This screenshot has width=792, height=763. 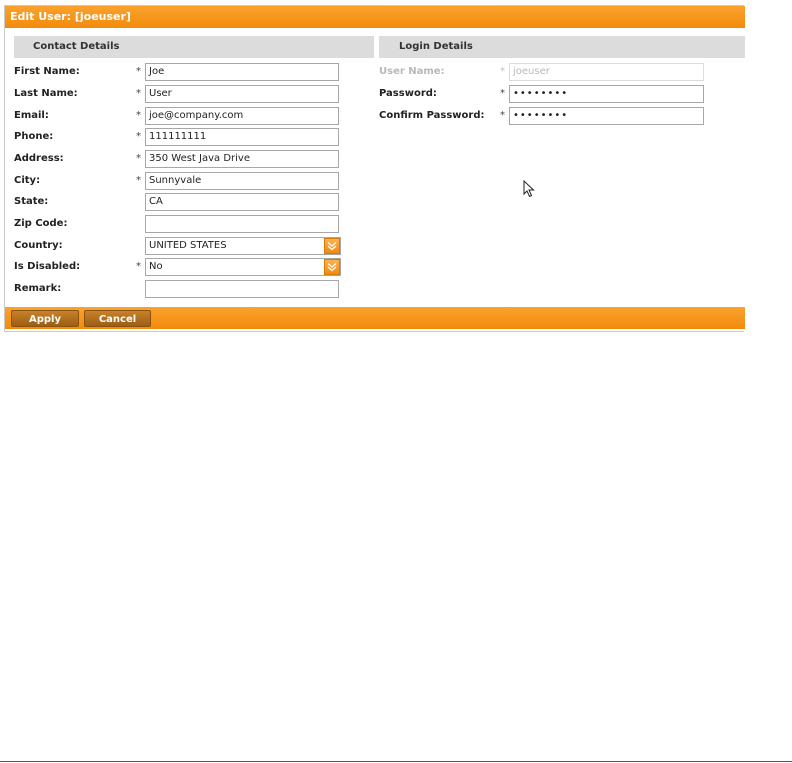 What do you see at coordinates (606, 72) in the screenshot?
I see `user-name-input: joeuser` at bounding box center [606, 72].